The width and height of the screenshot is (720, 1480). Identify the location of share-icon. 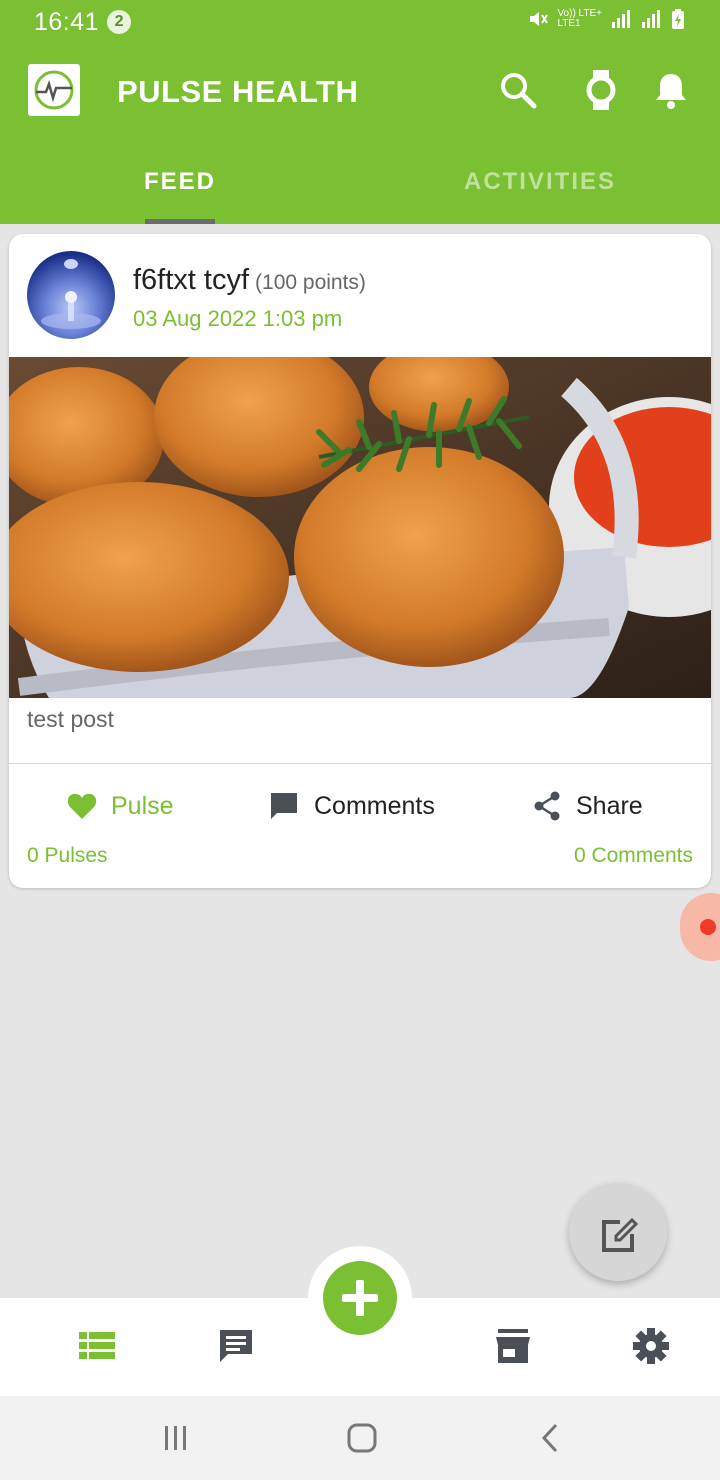
(547, 806).